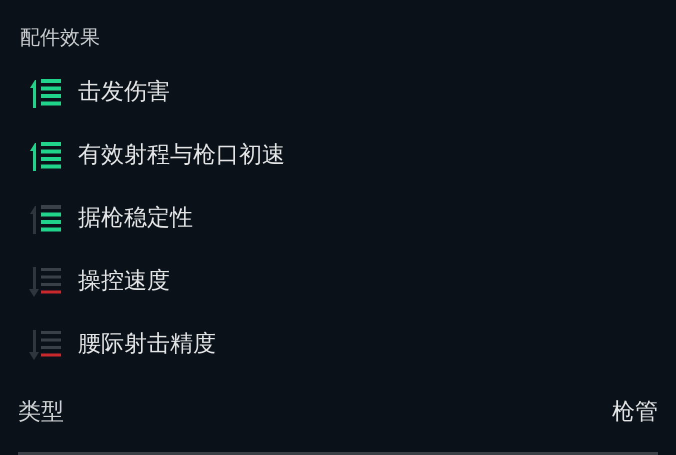 Image resolution: width=676 pixels, height=455 pixels. What do you see at coordinates (181, 155) in the screenshot?
I see `effect-label: 有效射程与枪口初速` at bounding box center [181, 155].